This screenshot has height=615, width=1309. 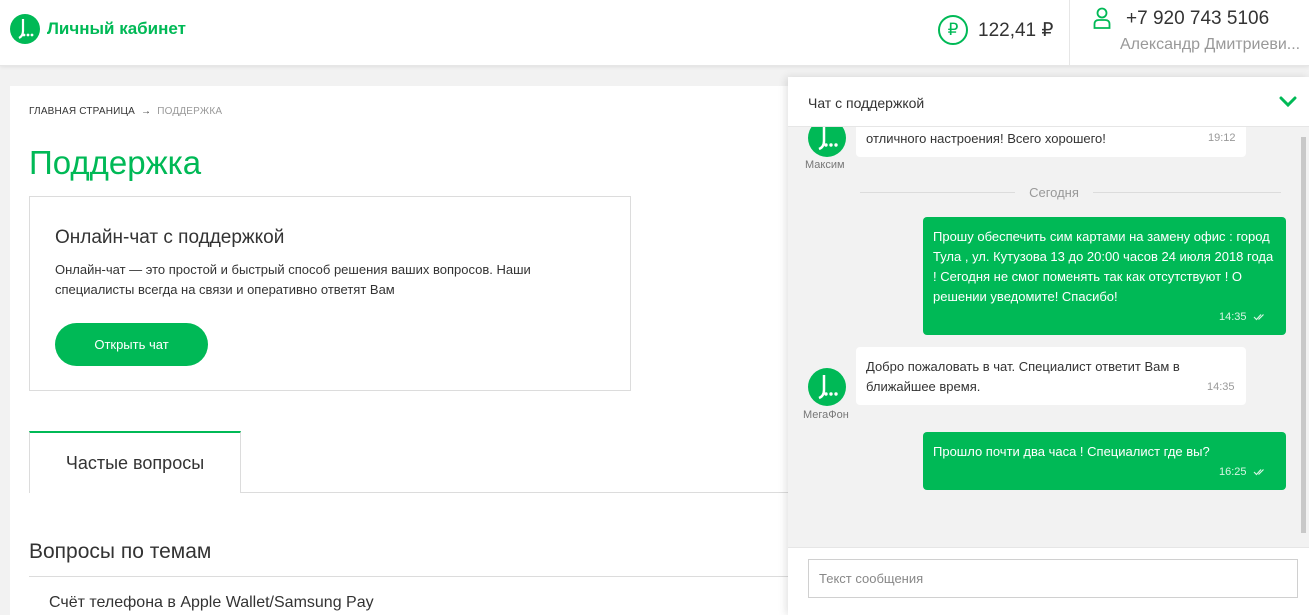 I want to click on faq-item: Счёт телефона в Apple Wallet/Samsung Pay, so click(x=211, y=603).